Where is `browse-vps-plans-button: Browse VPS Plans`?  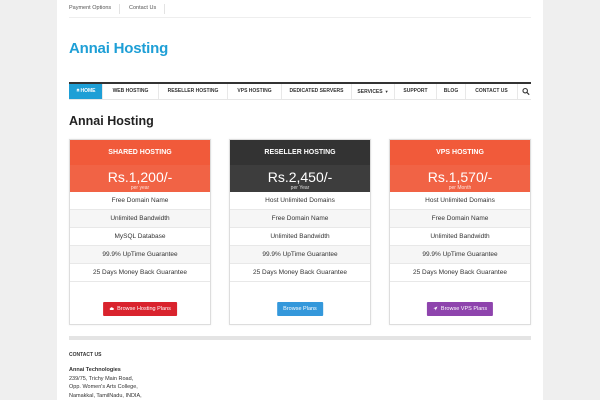 browse-vps-plans-button: Browse VPS Plans is located at coordinates (460, 309).